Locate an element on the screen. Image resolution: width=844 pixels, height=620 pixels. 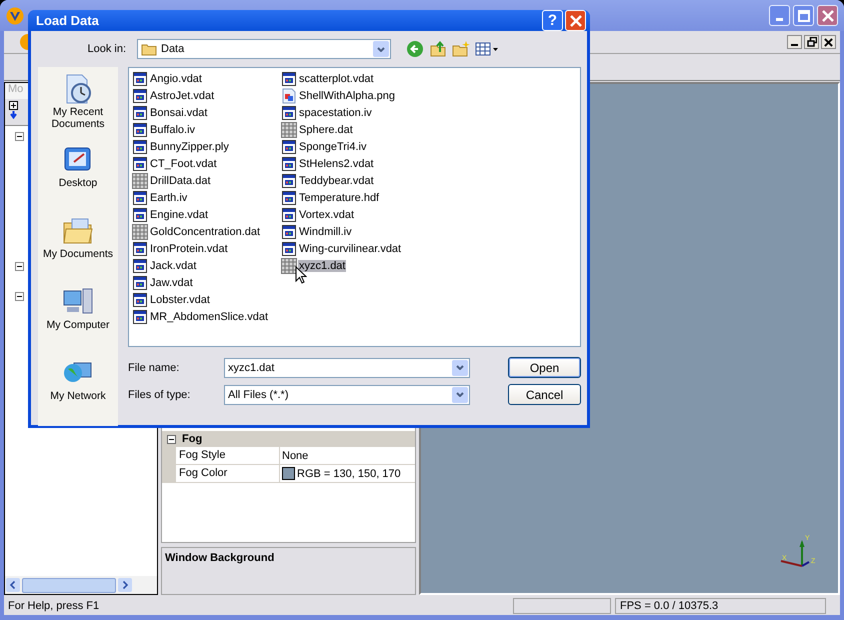
folder-dropdown: Data is located at coordinates (264, 49).